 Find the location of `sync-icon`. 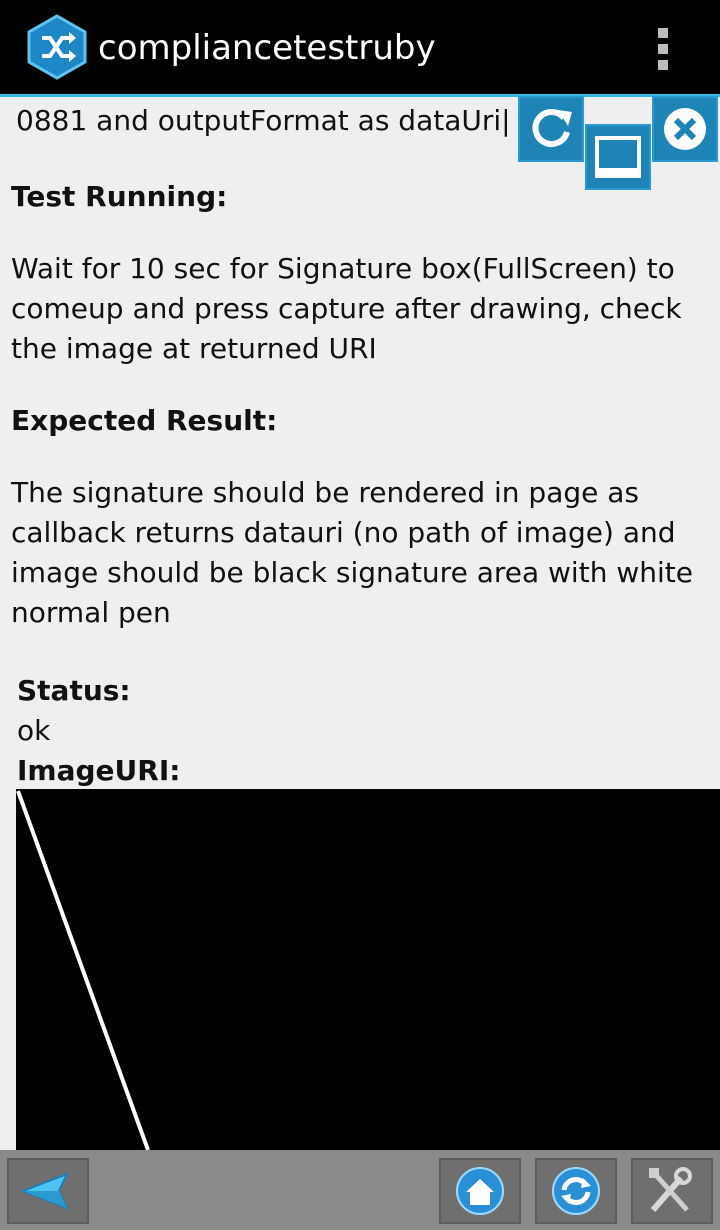

sync-icon is located at coordinates (576, 1191).